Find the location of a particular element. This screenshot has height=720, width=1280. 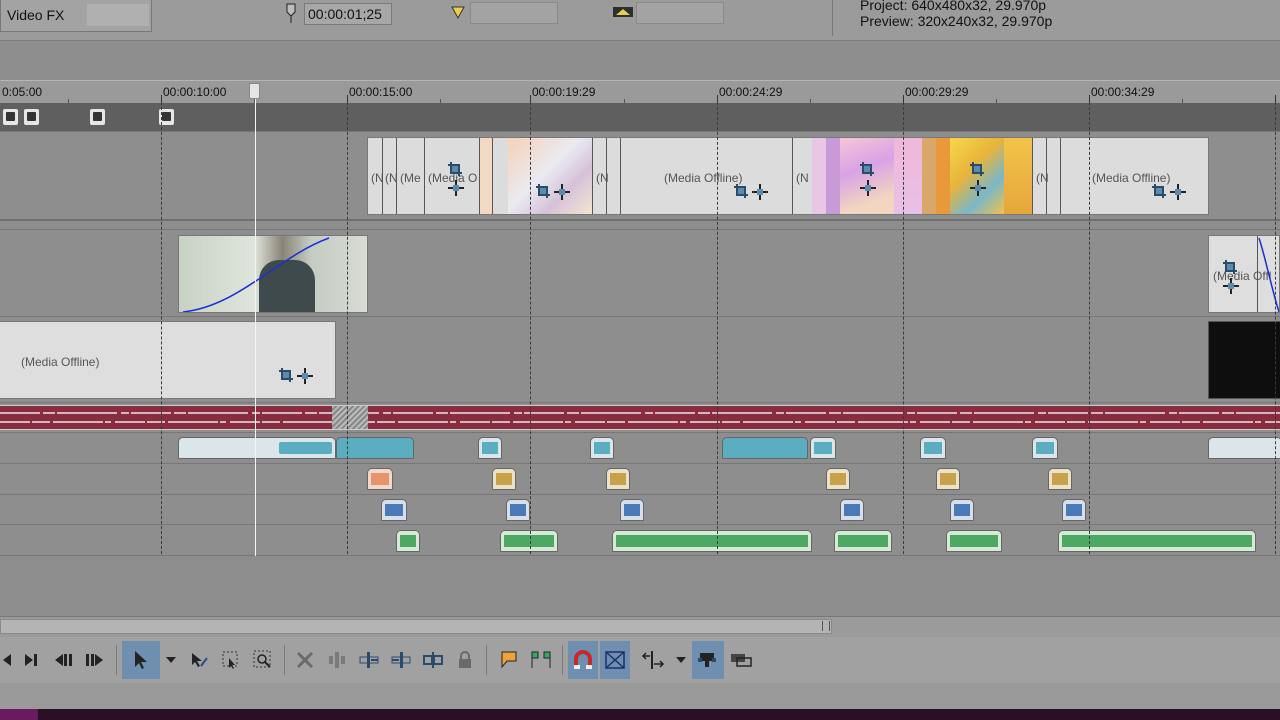

horizontal-scrollbar is located at coordinates (640, 626).